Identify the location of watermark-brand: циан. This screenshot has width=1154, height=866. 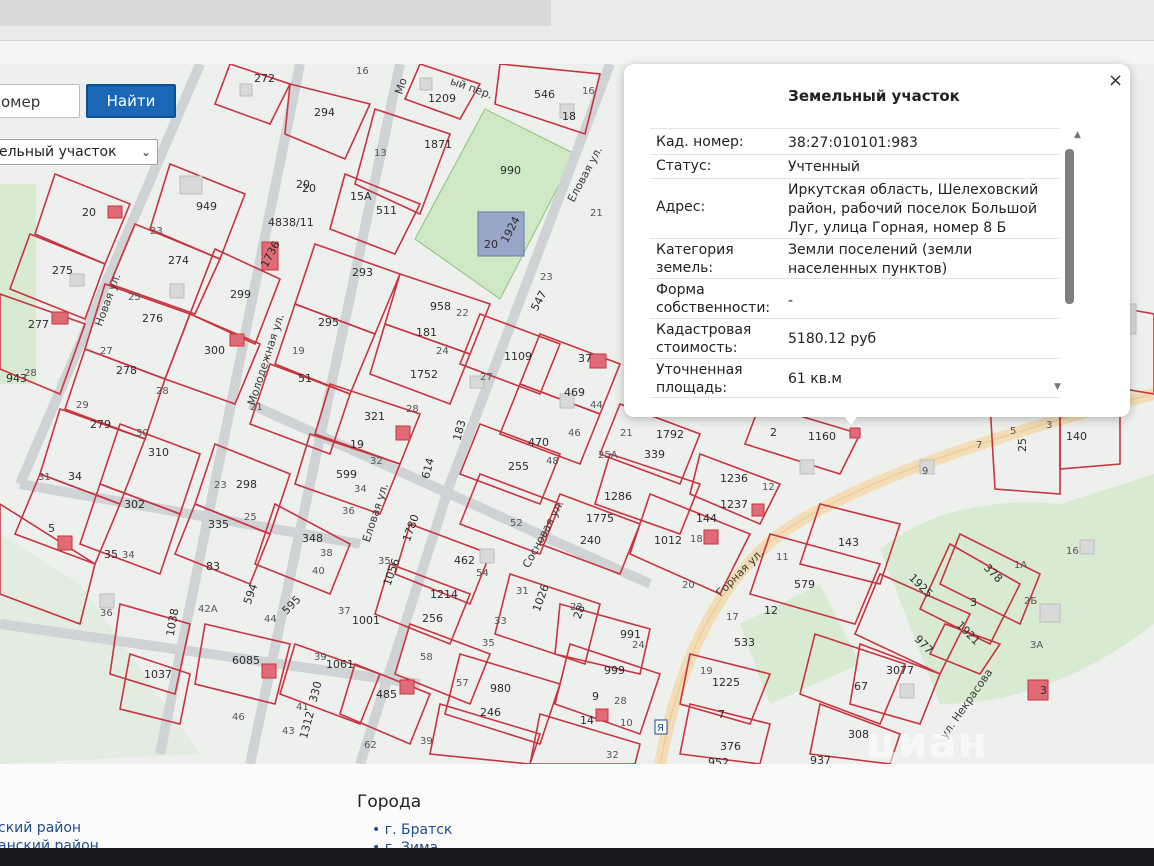
(927, 742).